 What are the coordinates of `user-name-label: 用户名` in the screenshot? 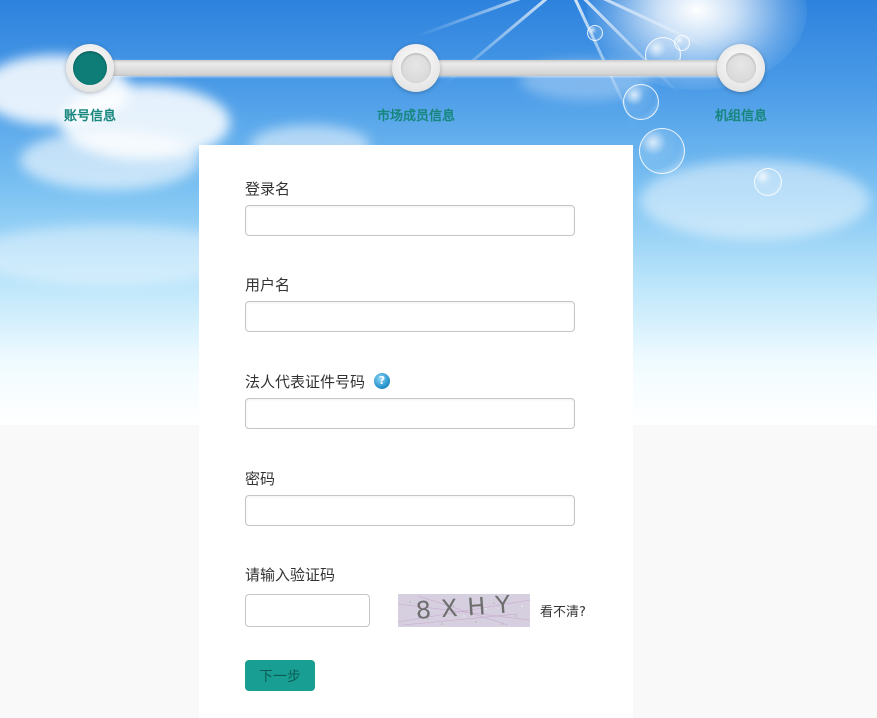 It's located at (268, 285).